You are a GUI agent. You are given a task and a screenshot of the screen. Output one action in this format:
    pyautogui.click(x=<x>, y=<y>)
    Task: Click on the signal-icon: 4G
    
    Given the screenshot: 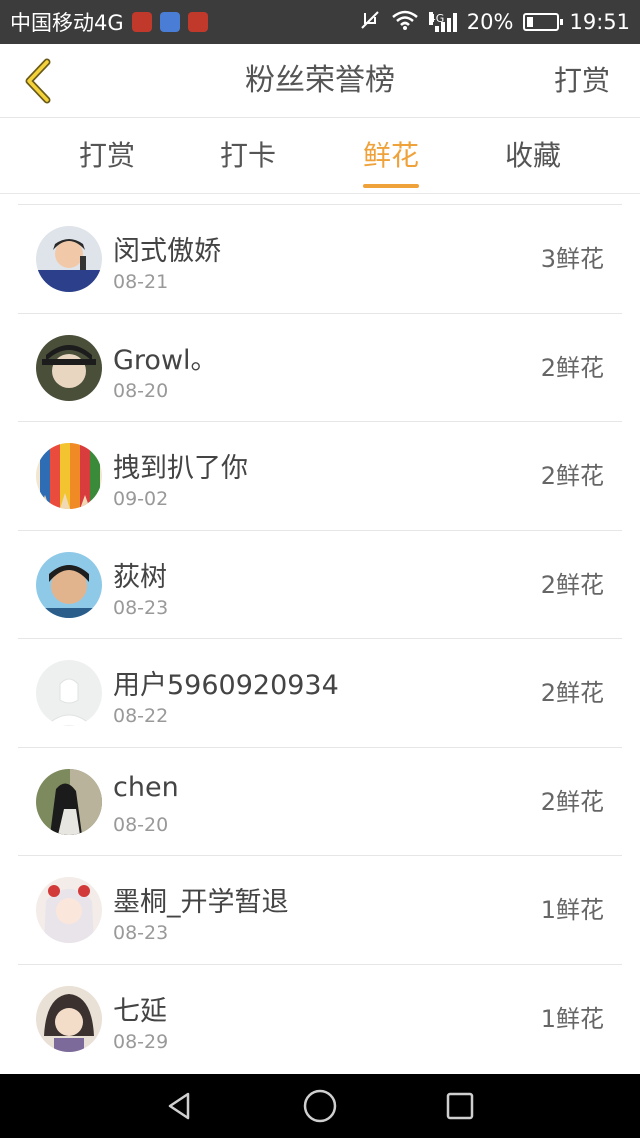 What is the action you would take?
    pyautogui.click(x=442, y=22)
    